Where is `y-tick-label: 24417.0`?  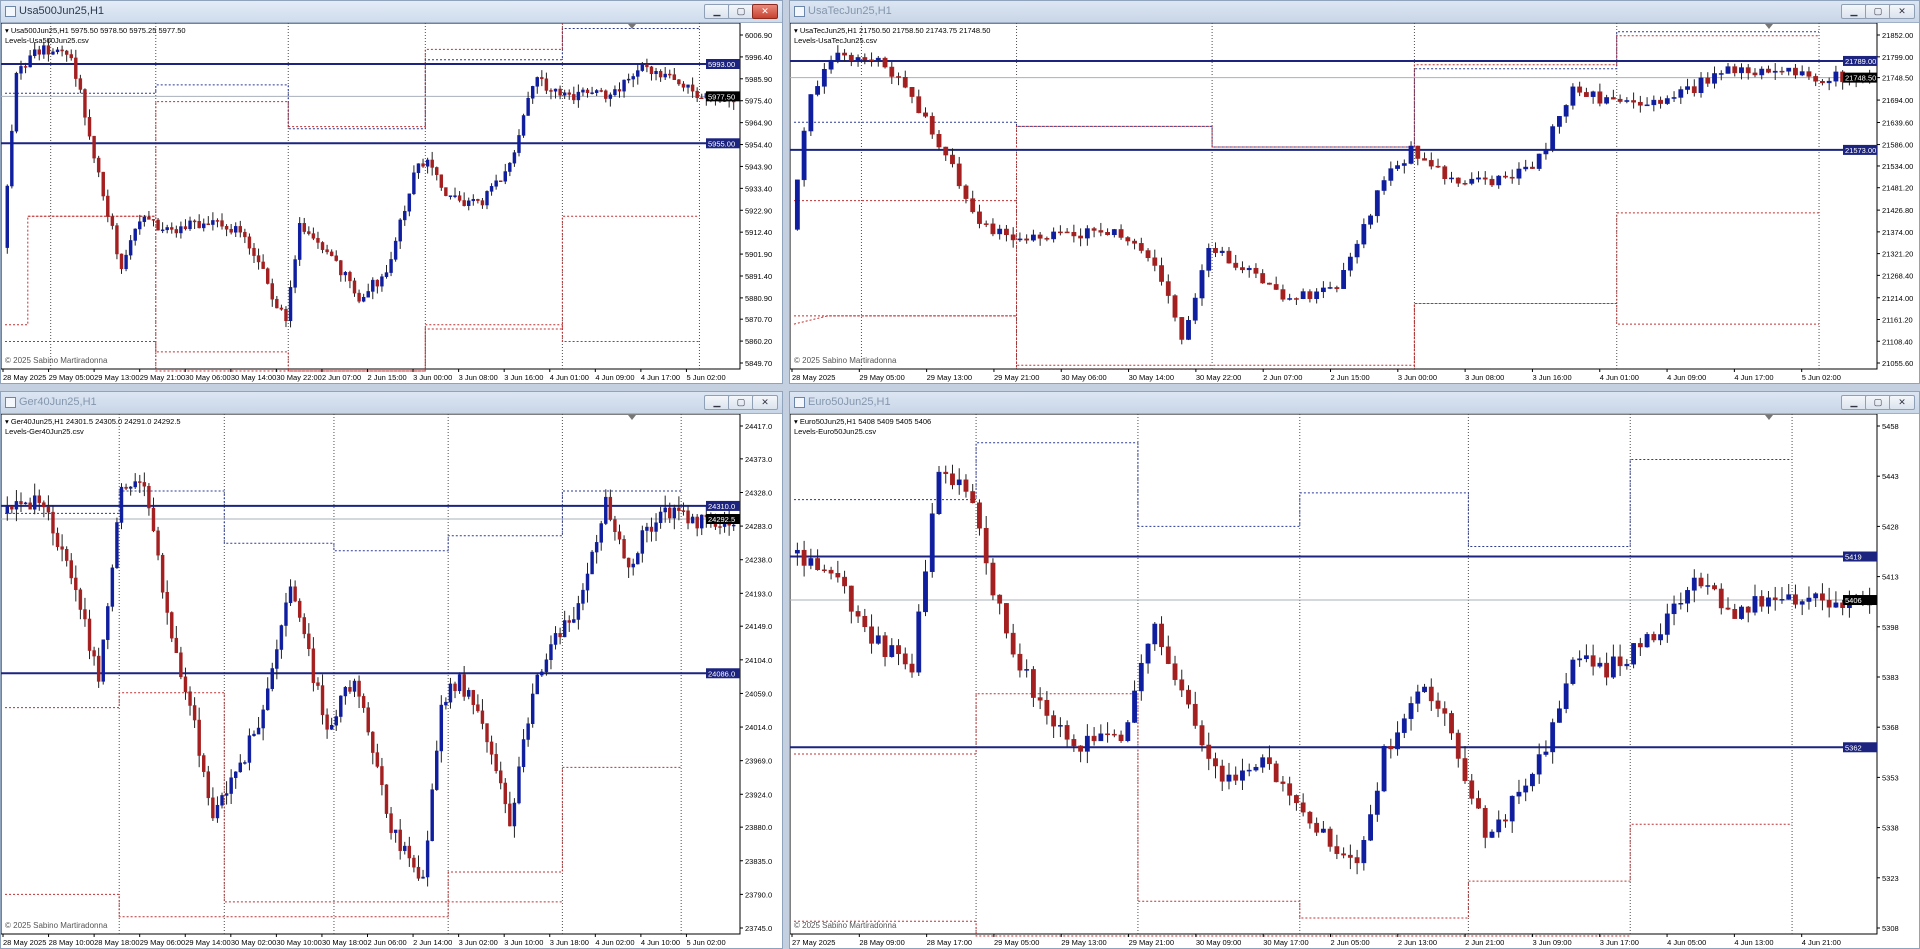 y-tick-label: 24417.0 is located at coordinates (758, 426).